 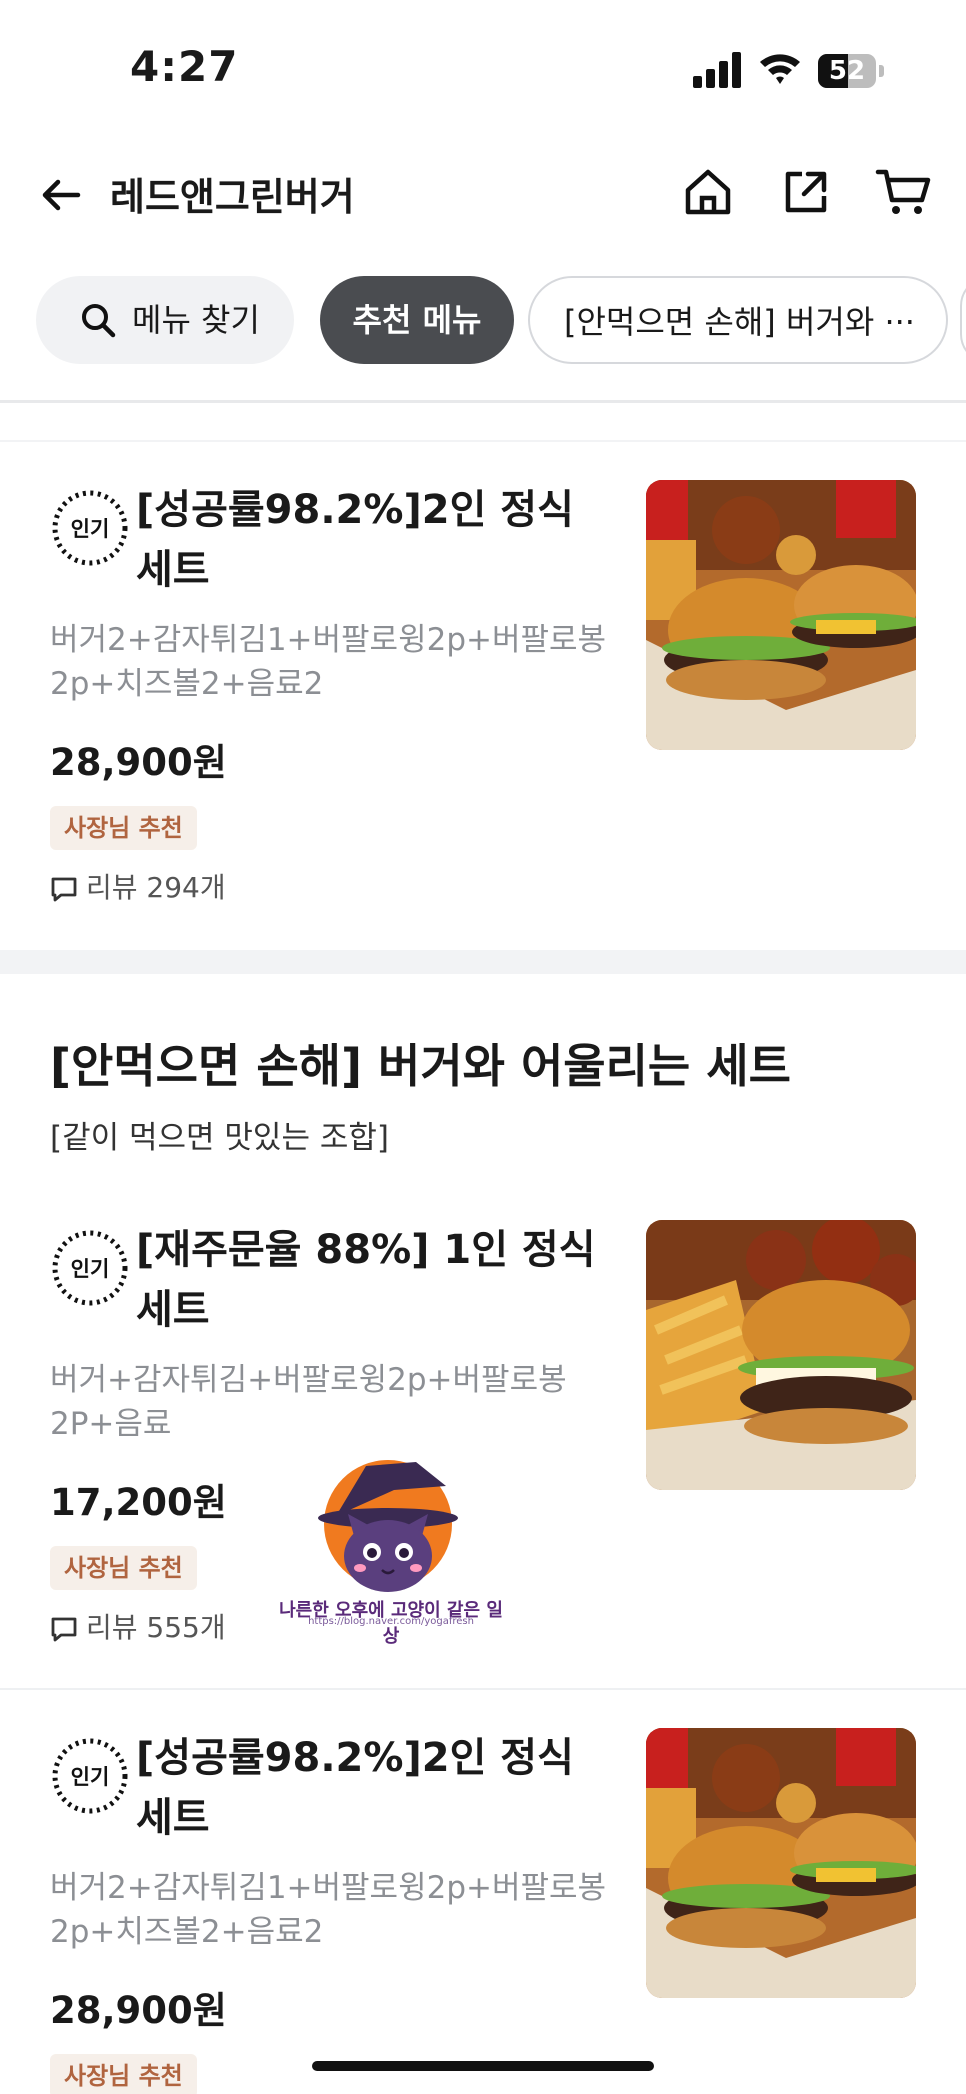 I want to click on menu-search-button: 메뉴 찾기, so click(x=165, y=320).